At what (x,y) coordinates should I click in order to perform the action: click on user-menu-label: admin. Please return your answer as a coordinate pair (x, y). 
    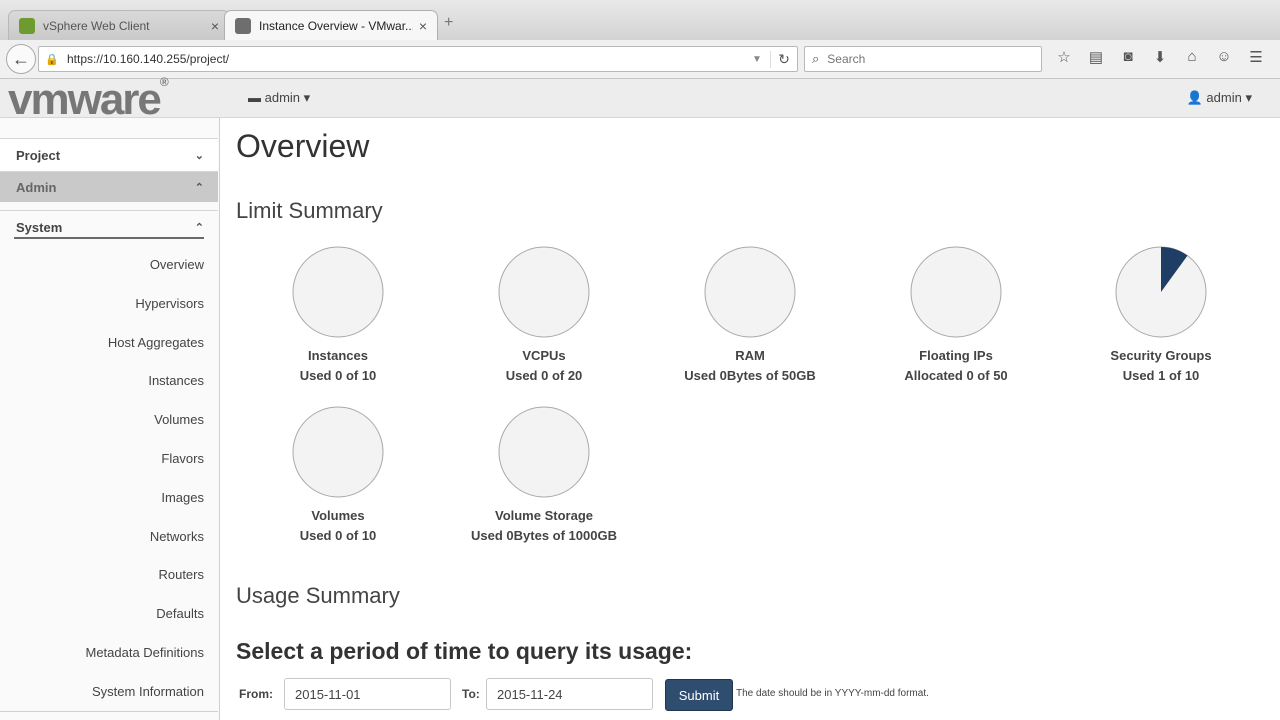
    Looking at the image, I should click on (1224, 97).